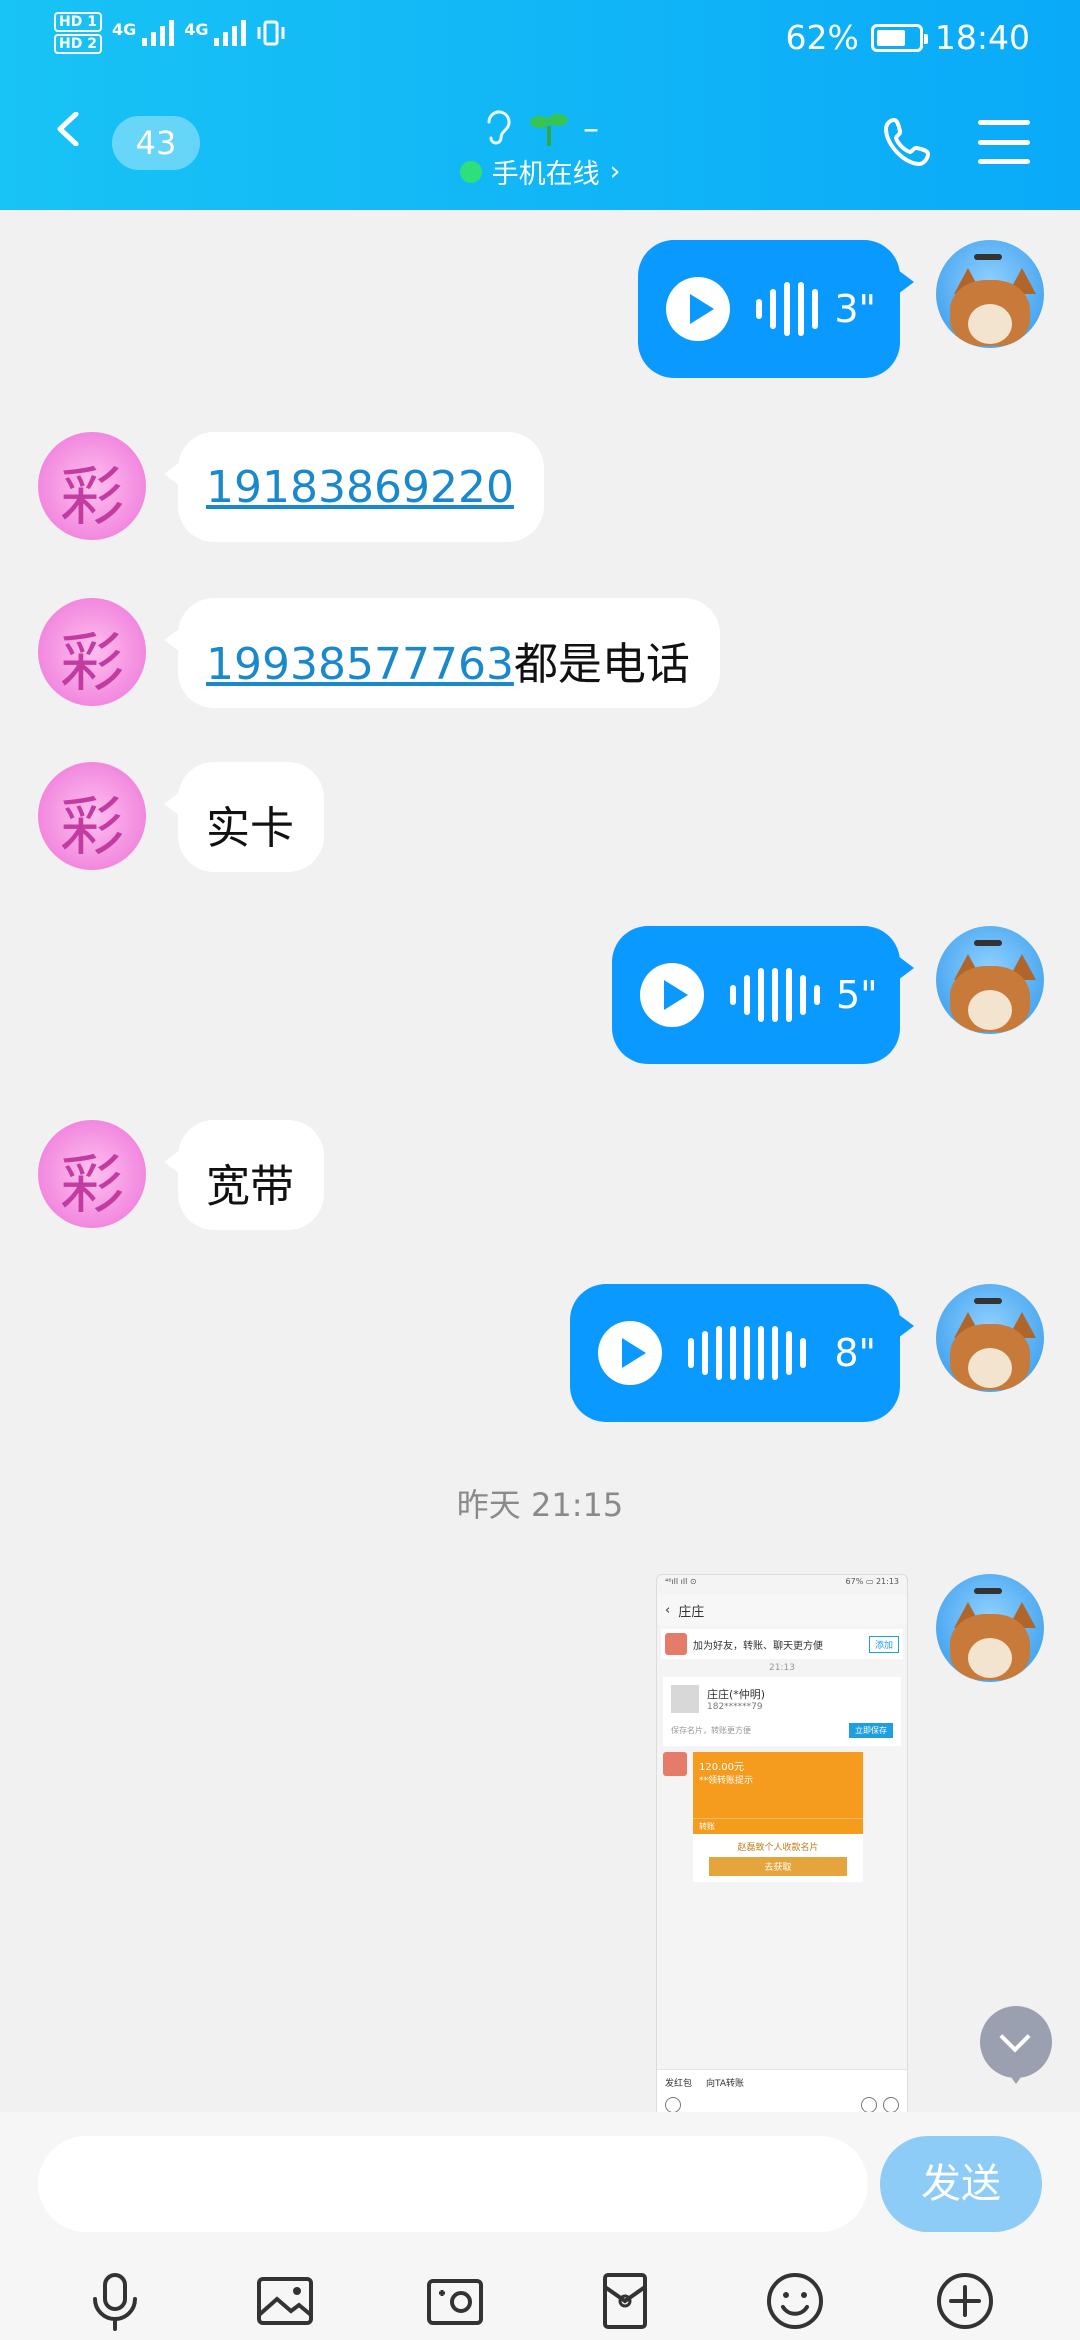  I want to click on input-bar: 发送, so click(540, 2226).